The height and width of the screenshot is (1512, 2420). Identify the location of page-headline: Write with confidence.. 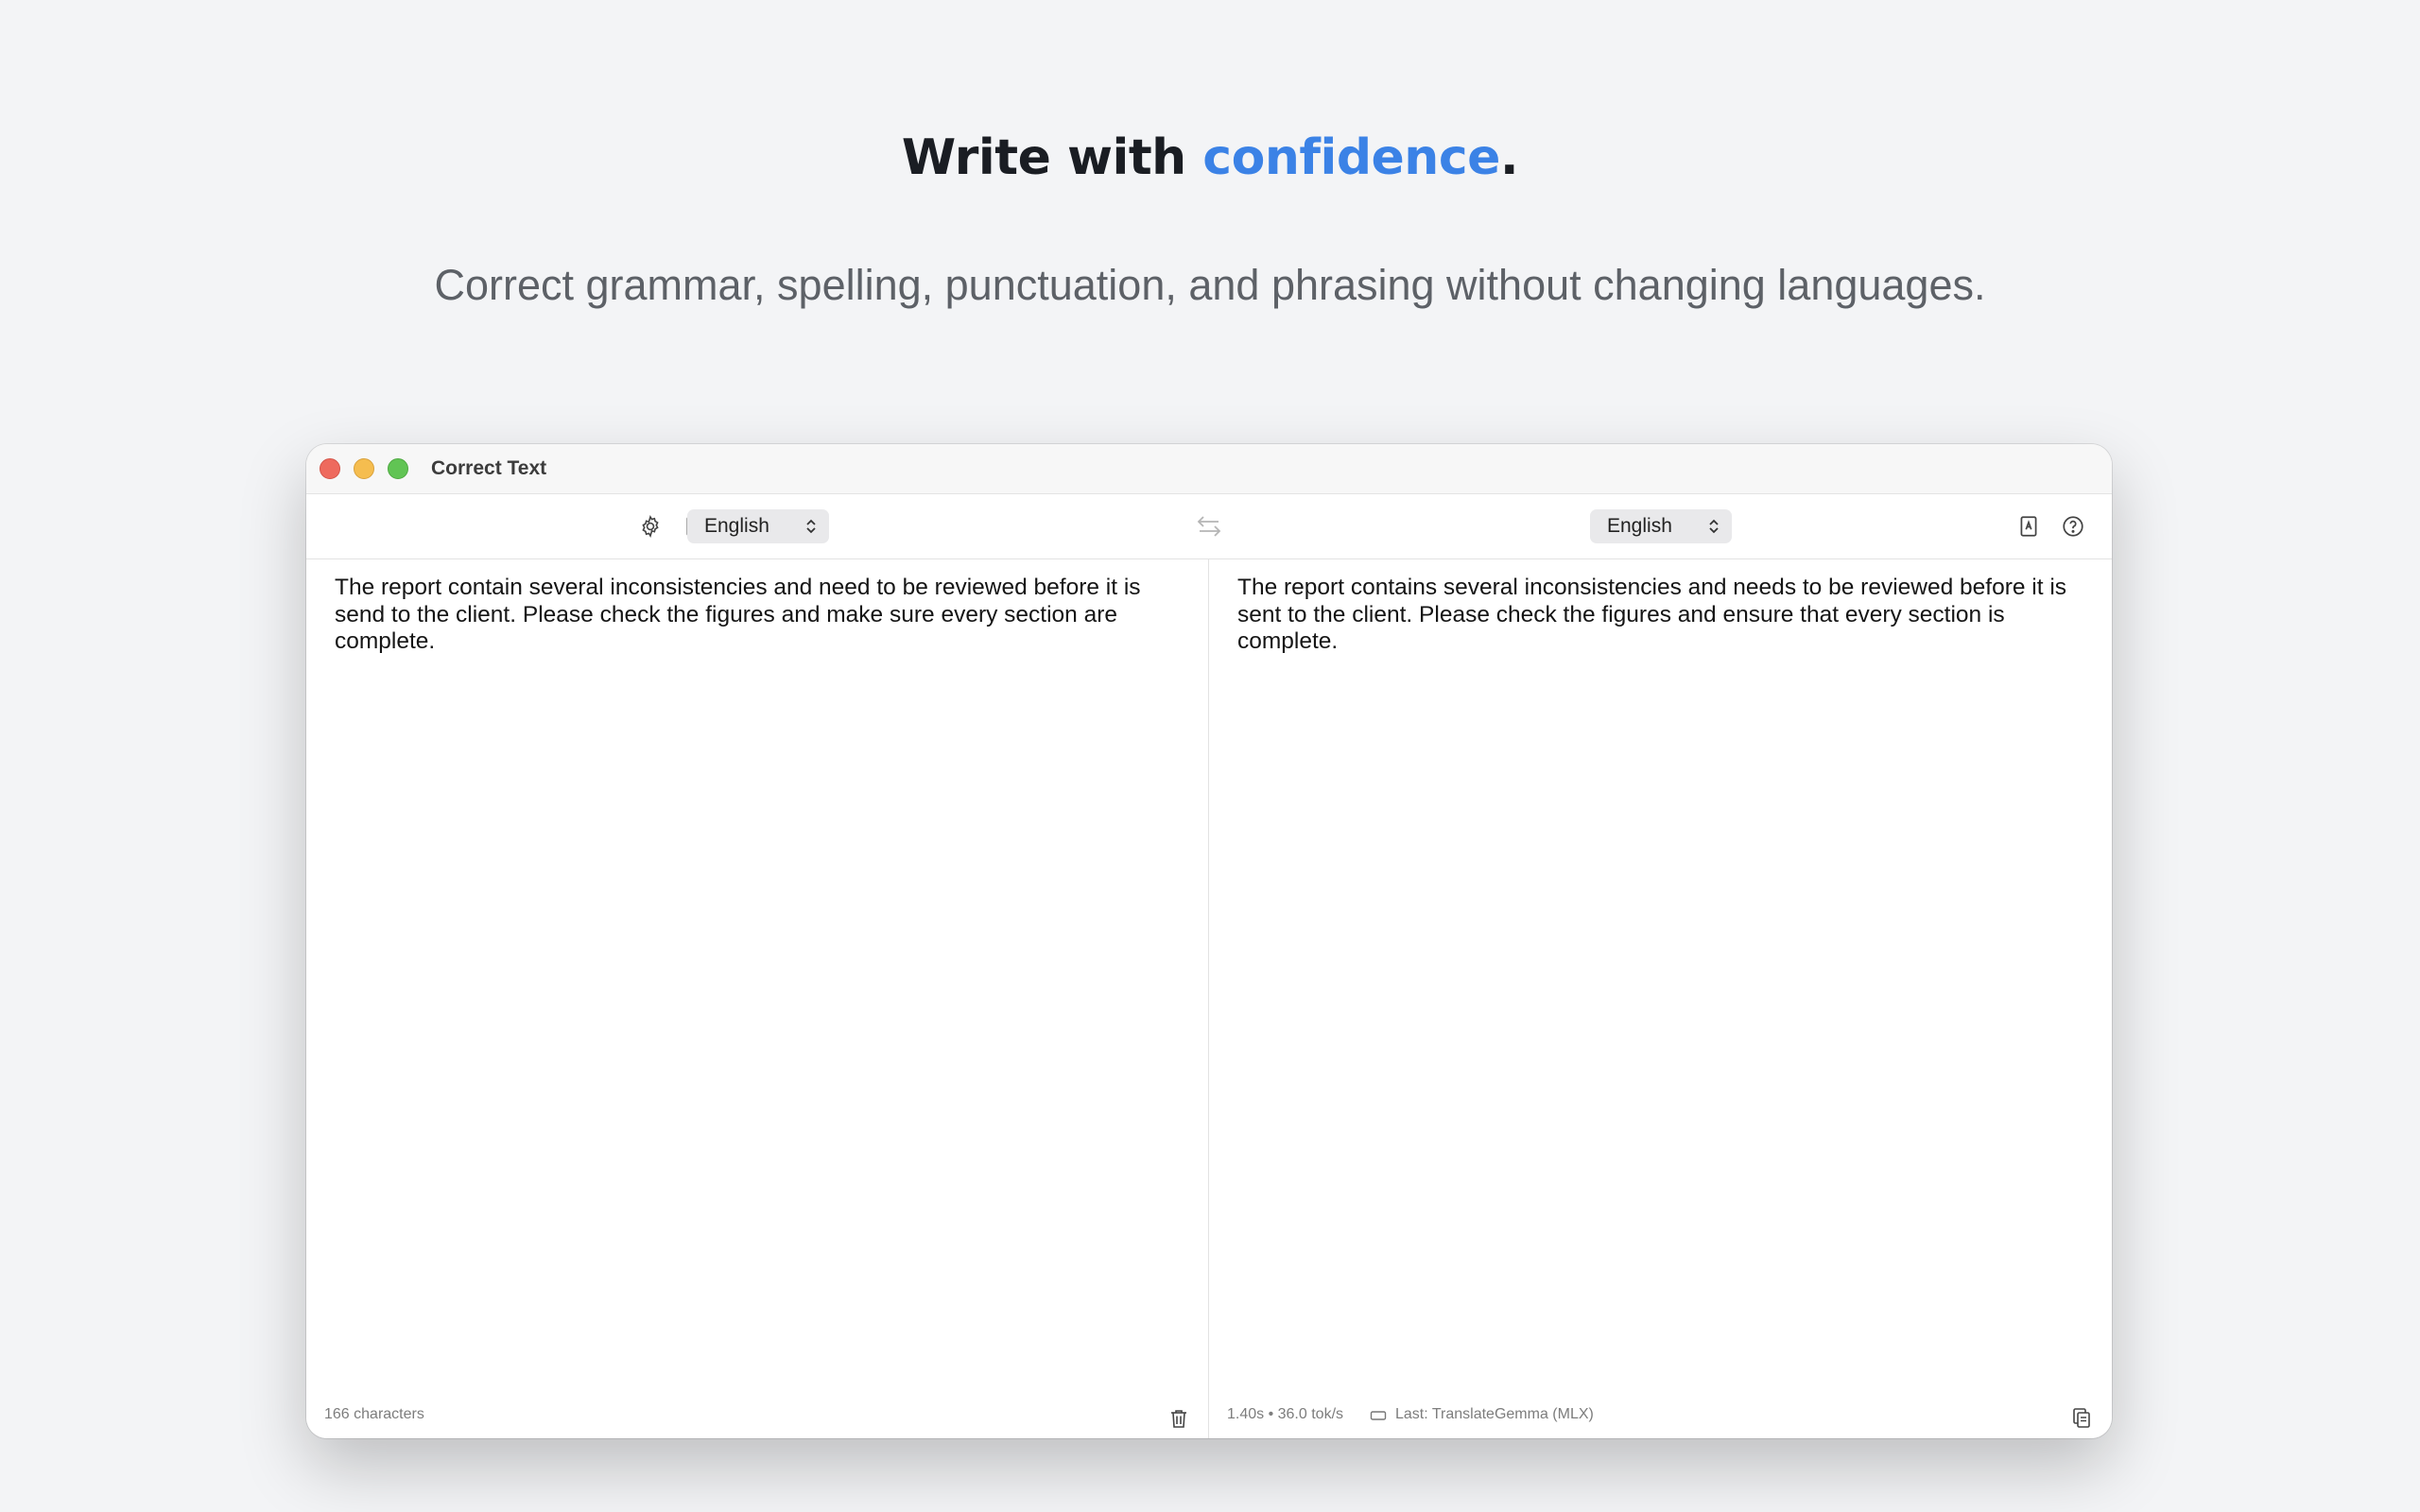
(1210, 158).